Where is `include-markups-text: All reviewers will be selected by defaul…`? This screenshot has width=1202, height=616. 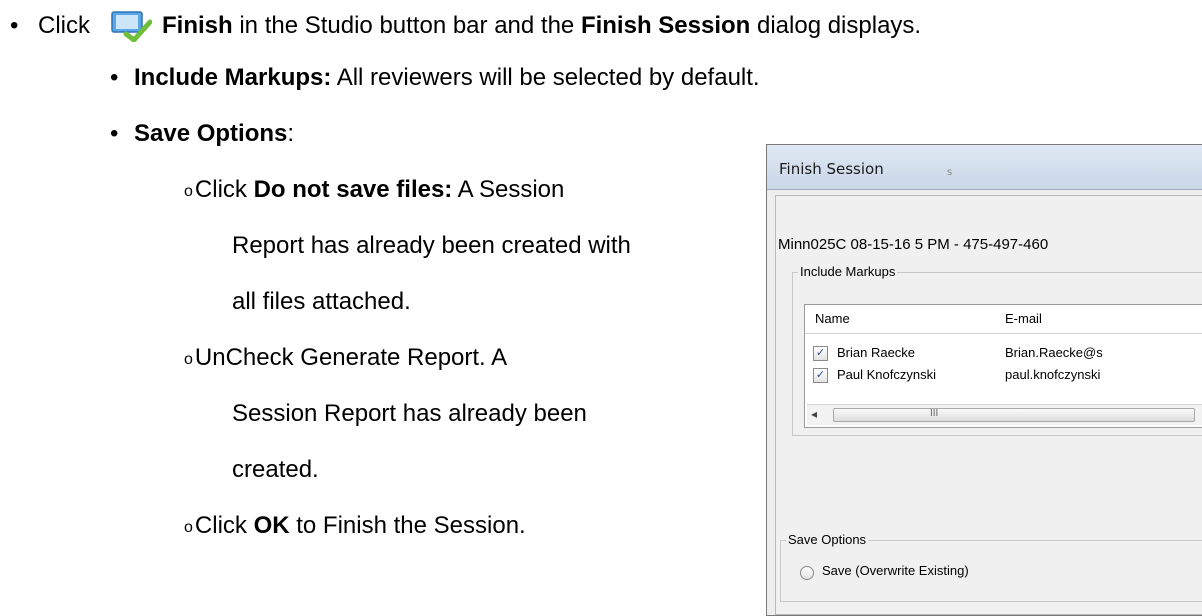
include-markups-text: All reviewers will be selected by defaul… is located at coordinates (548, 77).